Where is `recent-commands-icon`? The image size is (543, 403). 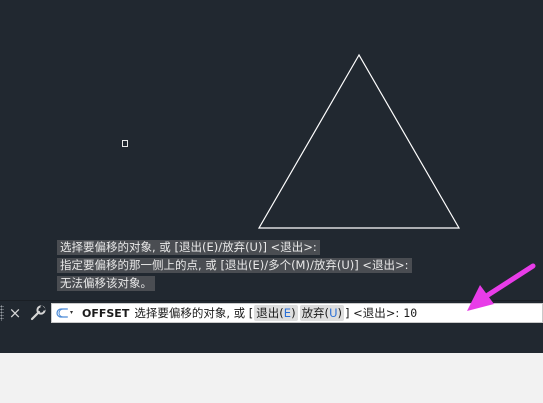 recent-commands-icon is located at coordinates (64, 313).